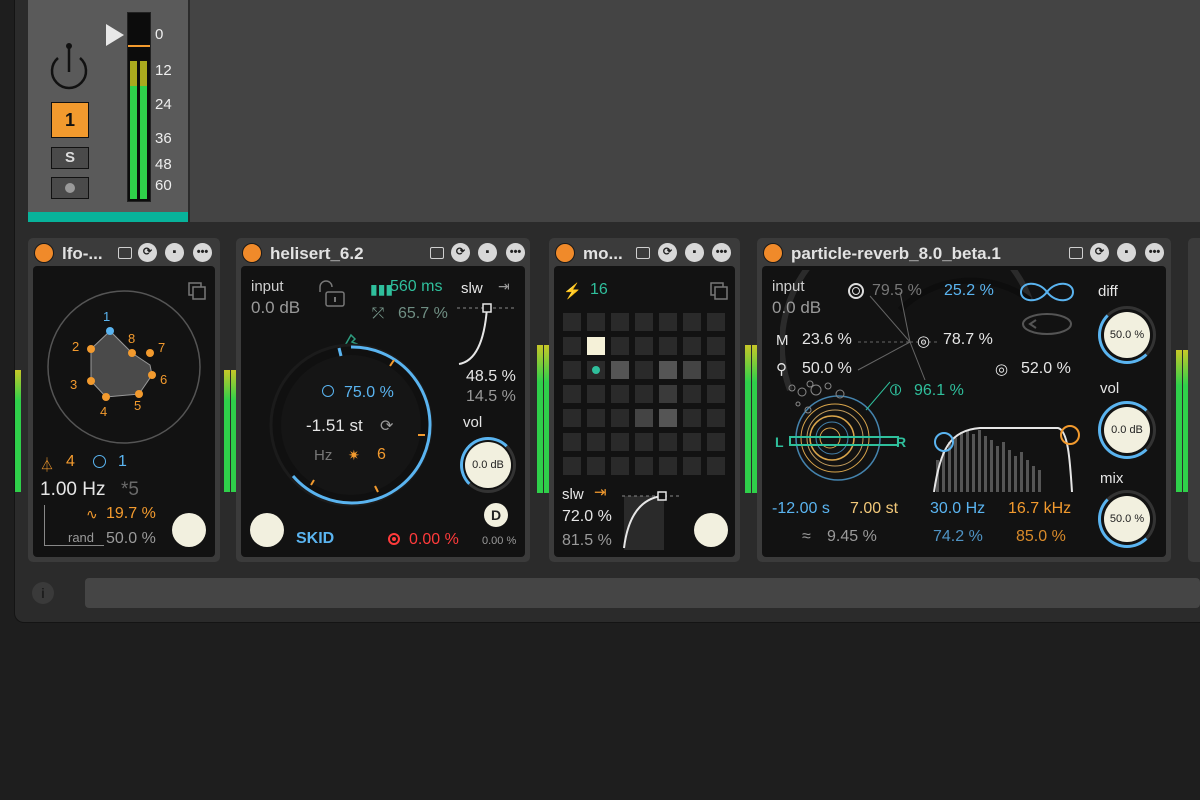 The width and height of the screenshot is (1200, 800). I want to click on mod-more-icon: •••, so click(721, 252).